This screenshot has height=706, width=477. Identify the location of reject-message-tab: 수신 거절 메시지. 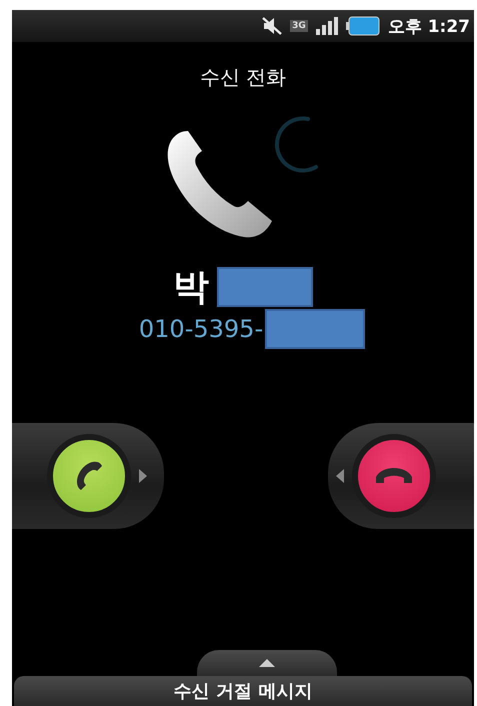
(243, 691).